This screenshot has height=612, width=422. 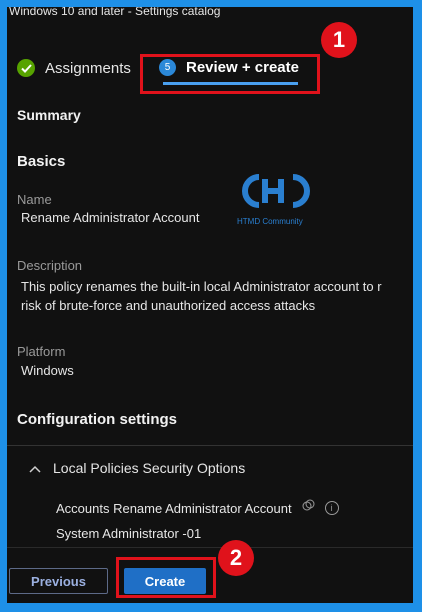 I want to click on divider, so click(x=210, y=445).